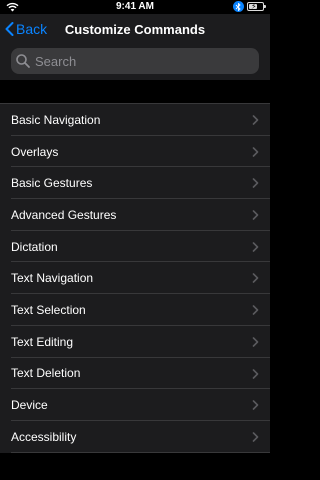 This screenshot has width=320, height=480. I want to click on command-row: Text Navigation, so click(135, 278).